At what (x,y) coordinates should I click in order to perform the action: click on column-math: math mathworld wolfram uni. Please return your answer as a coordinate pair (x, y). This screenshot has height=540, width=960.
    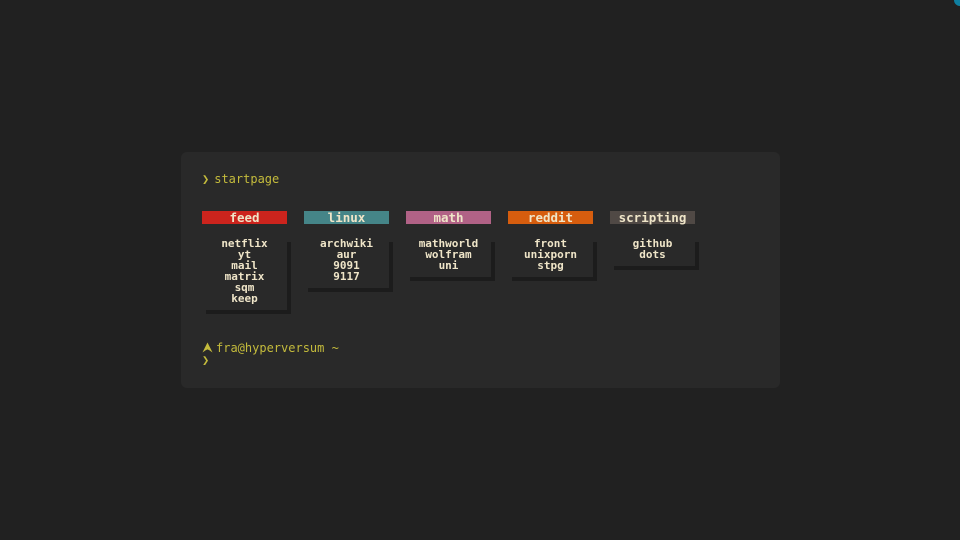
    Looking at the image, I should click on (448, 244).